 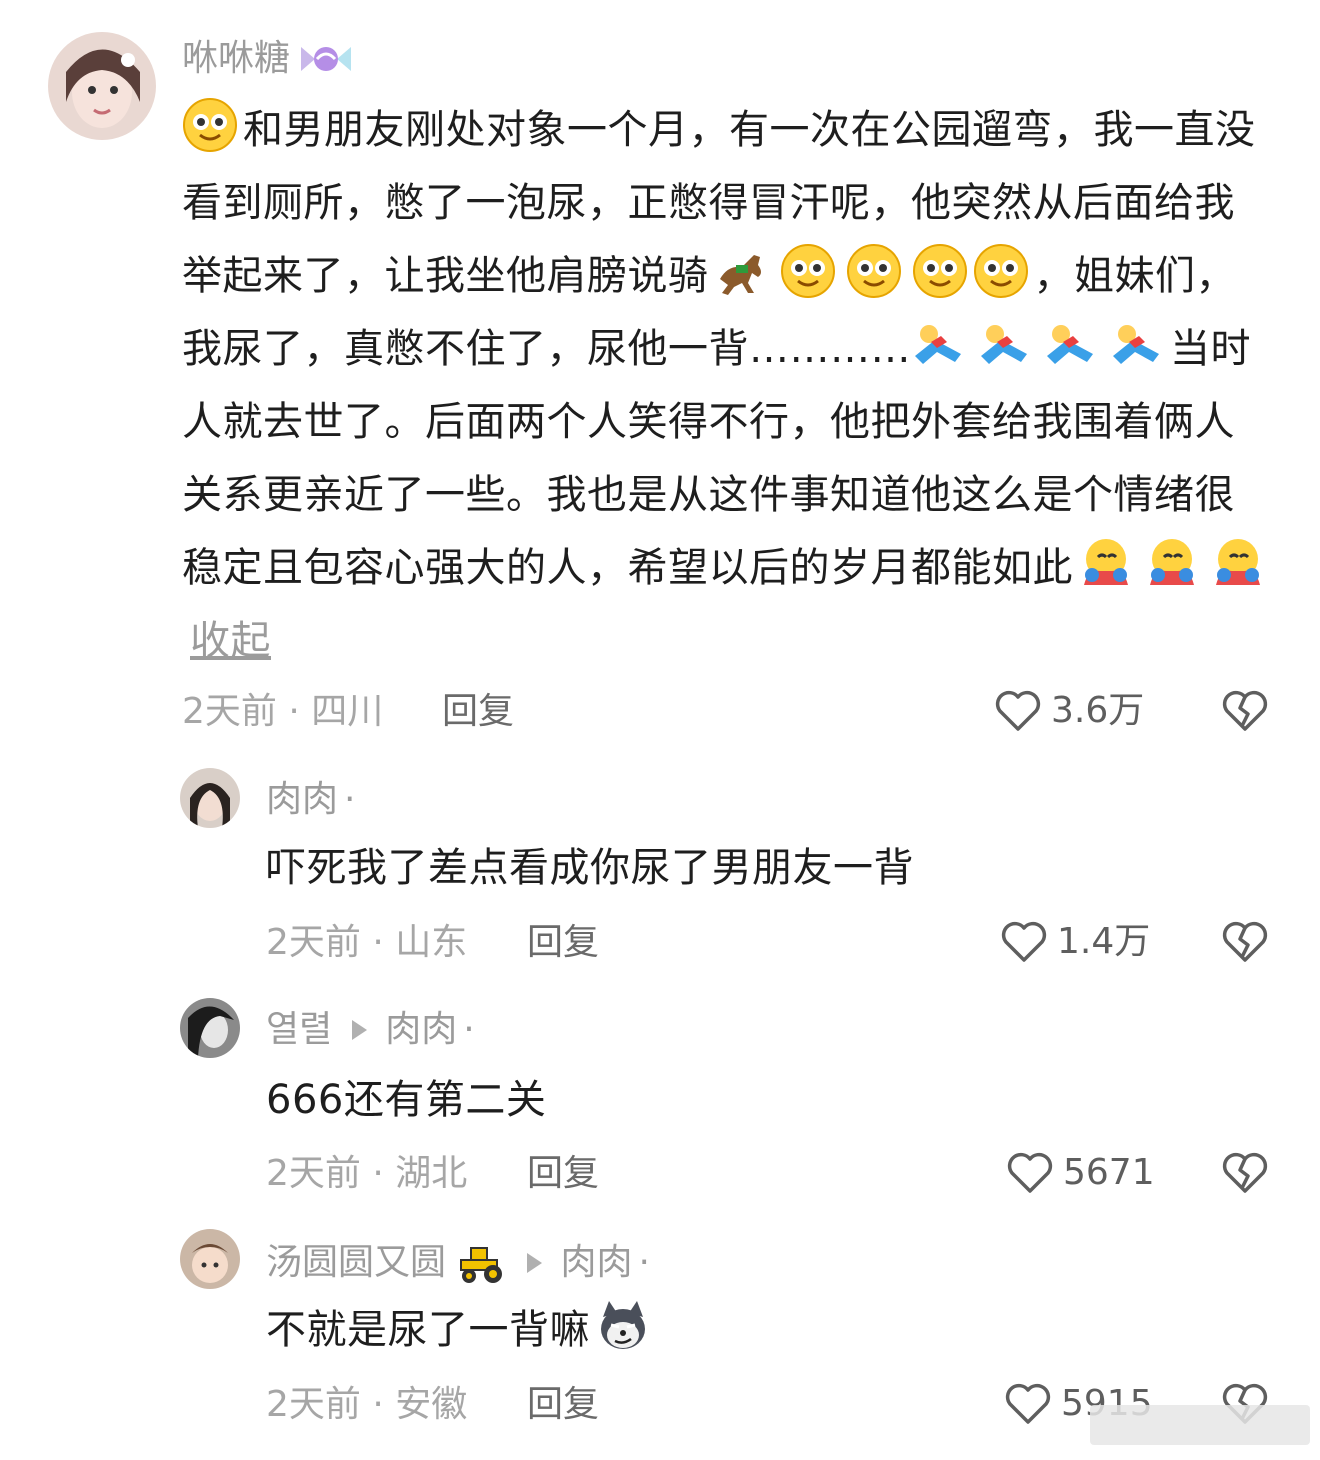 I want to click on like-count: 5671, so click(x=1109, y=1172).